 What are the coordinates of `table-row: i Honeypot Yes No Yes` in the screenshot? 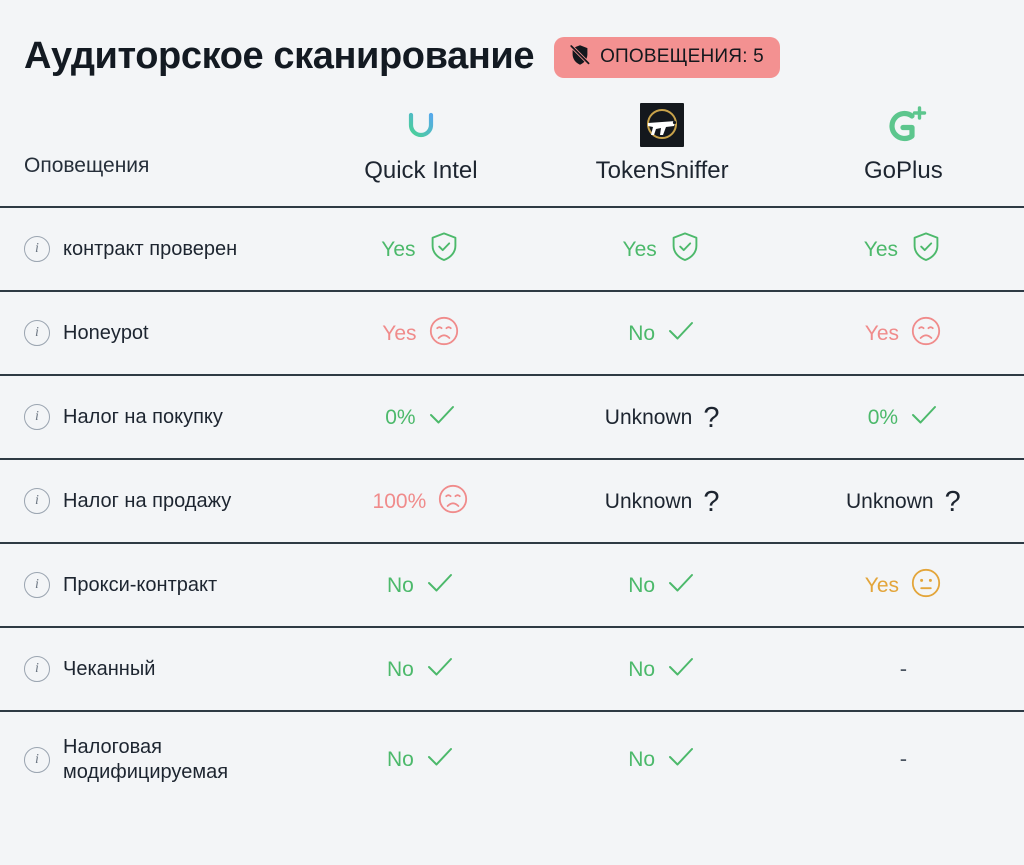 It's located at (512, 333).